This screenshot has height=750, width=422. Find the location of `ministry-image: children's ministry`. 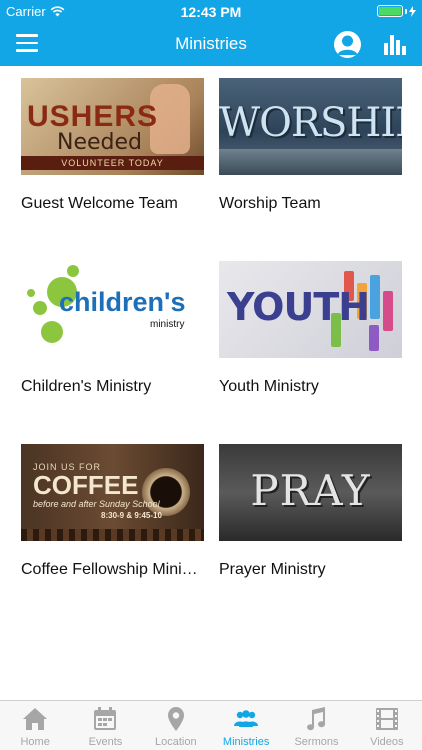

ministry-image: children's ministry is located at coordinates (112, 309).